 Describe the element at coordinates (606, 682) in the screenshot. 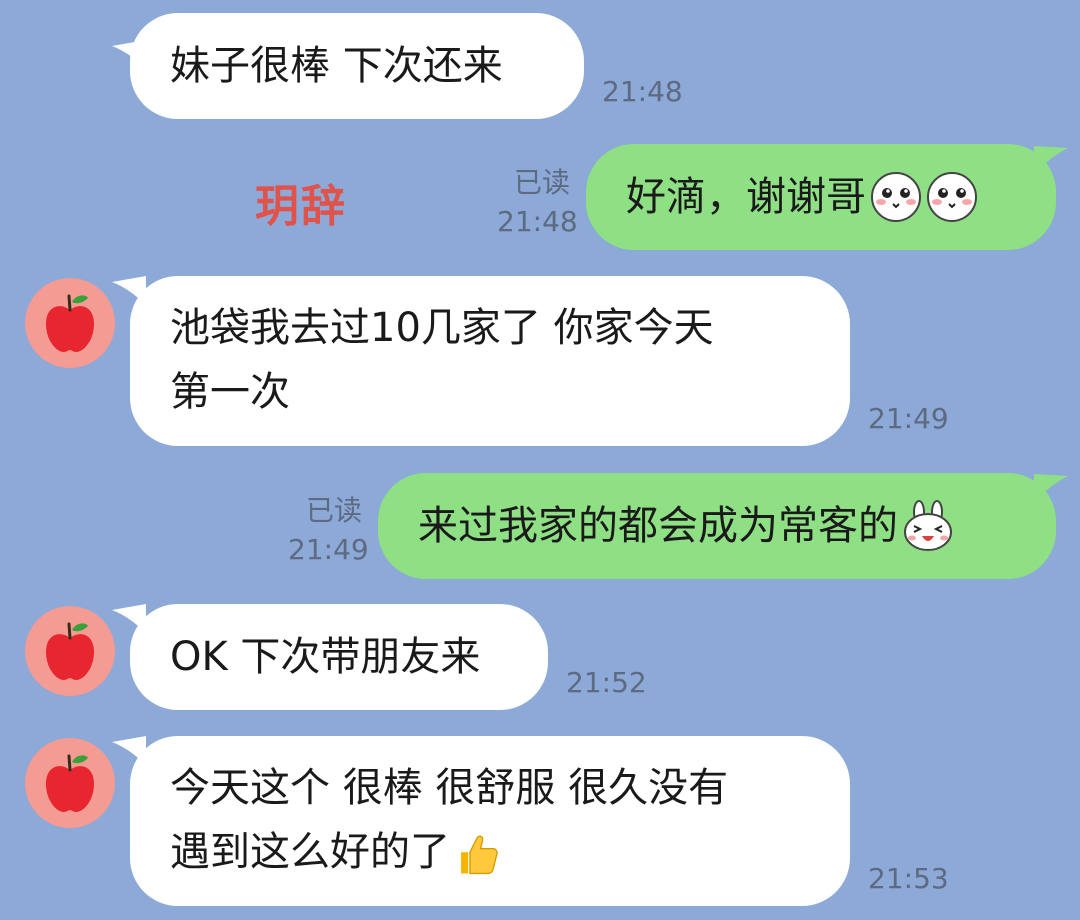

I see `message-time: 21:52` at that location.